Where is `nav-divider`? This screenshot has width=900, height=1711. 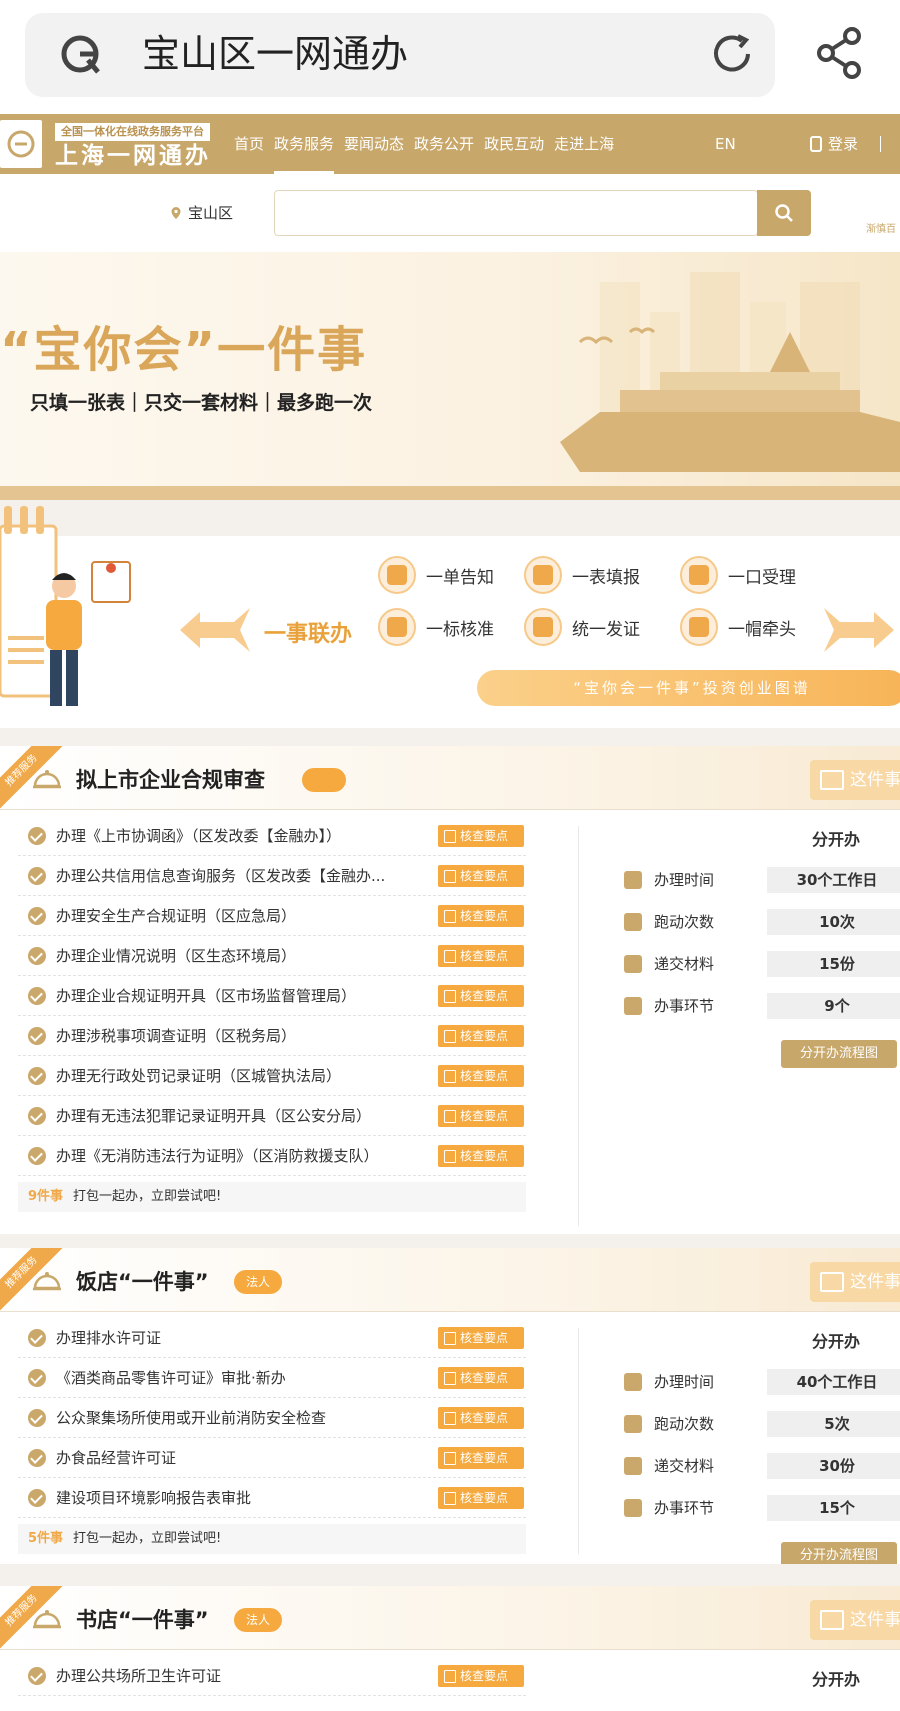
nav-divider is located at coordinates (880, 144).